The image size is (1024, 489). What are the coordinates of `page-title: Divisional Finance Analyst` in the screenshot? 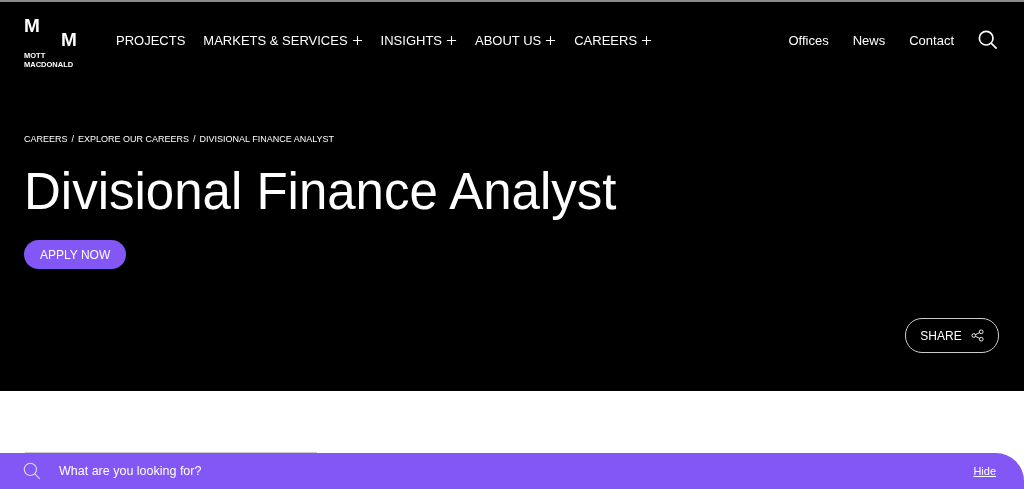 It's located at (321, 192).